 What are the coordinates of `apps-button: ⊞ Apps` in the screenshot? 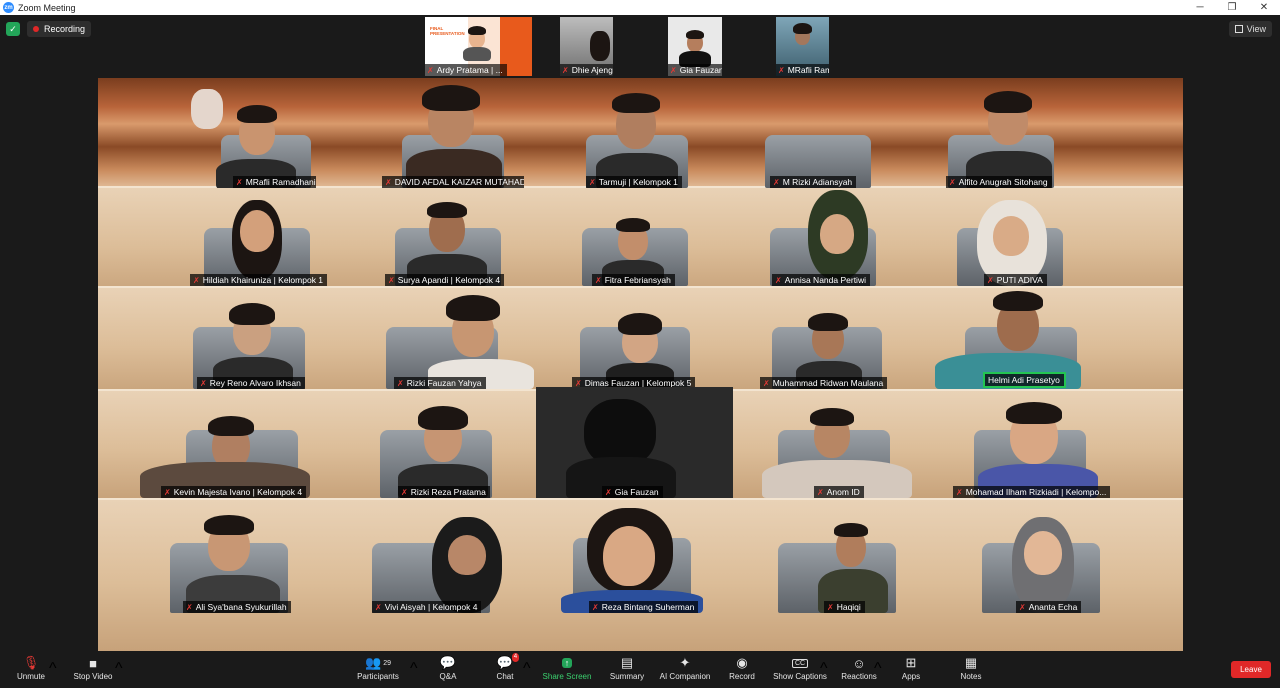 It's located at (911, 670).